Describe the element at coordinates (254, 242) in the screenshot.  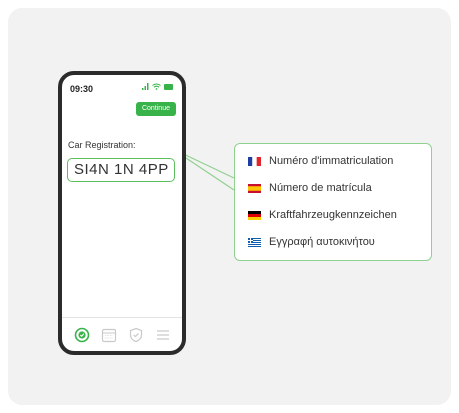
I see `greece-flag-icon` at that location.